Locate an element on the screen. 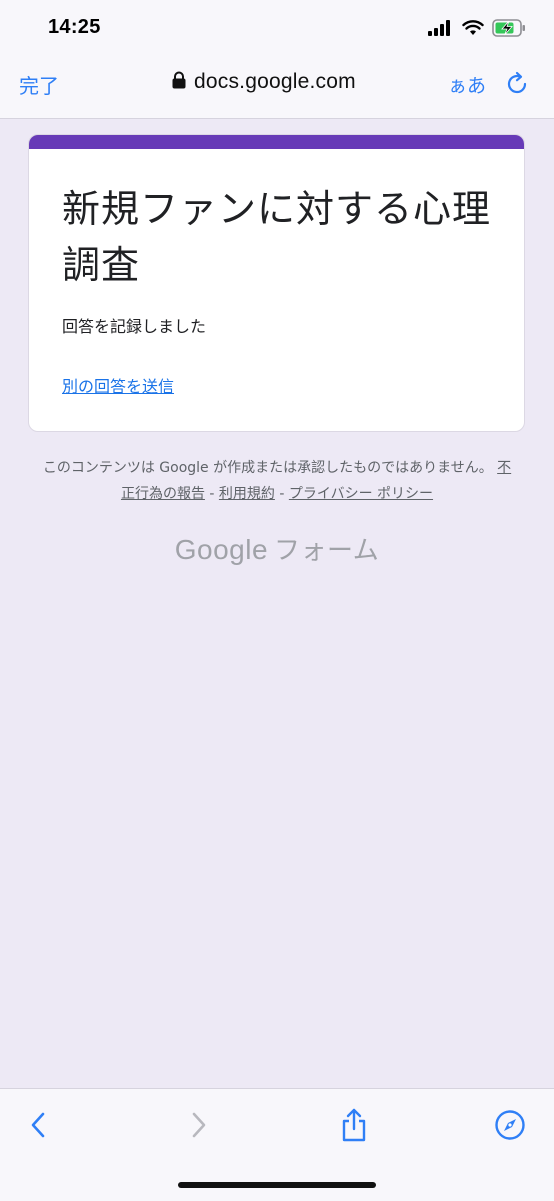 This screenshot has width=554, height=1201. done-button: 完了 is located at coordinates (39, 84).